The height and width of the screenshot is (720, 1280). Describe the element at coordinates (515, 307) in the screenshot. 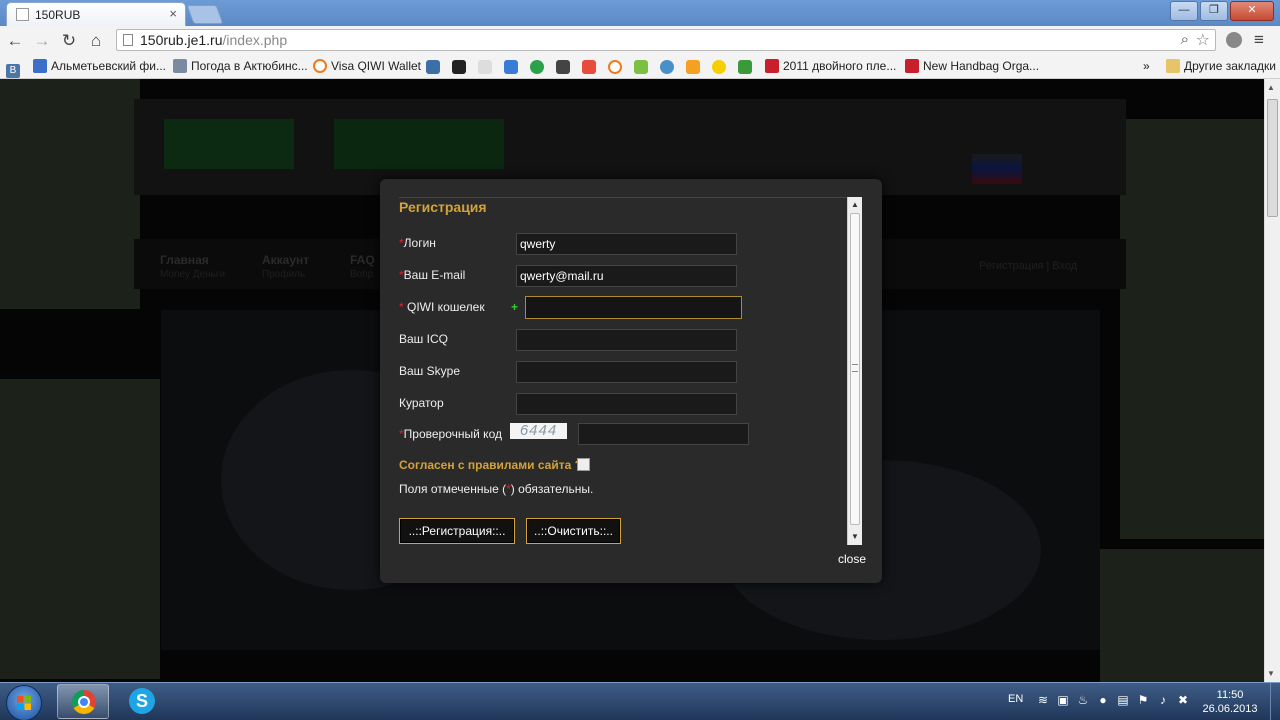

I see `qiwi-prefix: +` at that location.